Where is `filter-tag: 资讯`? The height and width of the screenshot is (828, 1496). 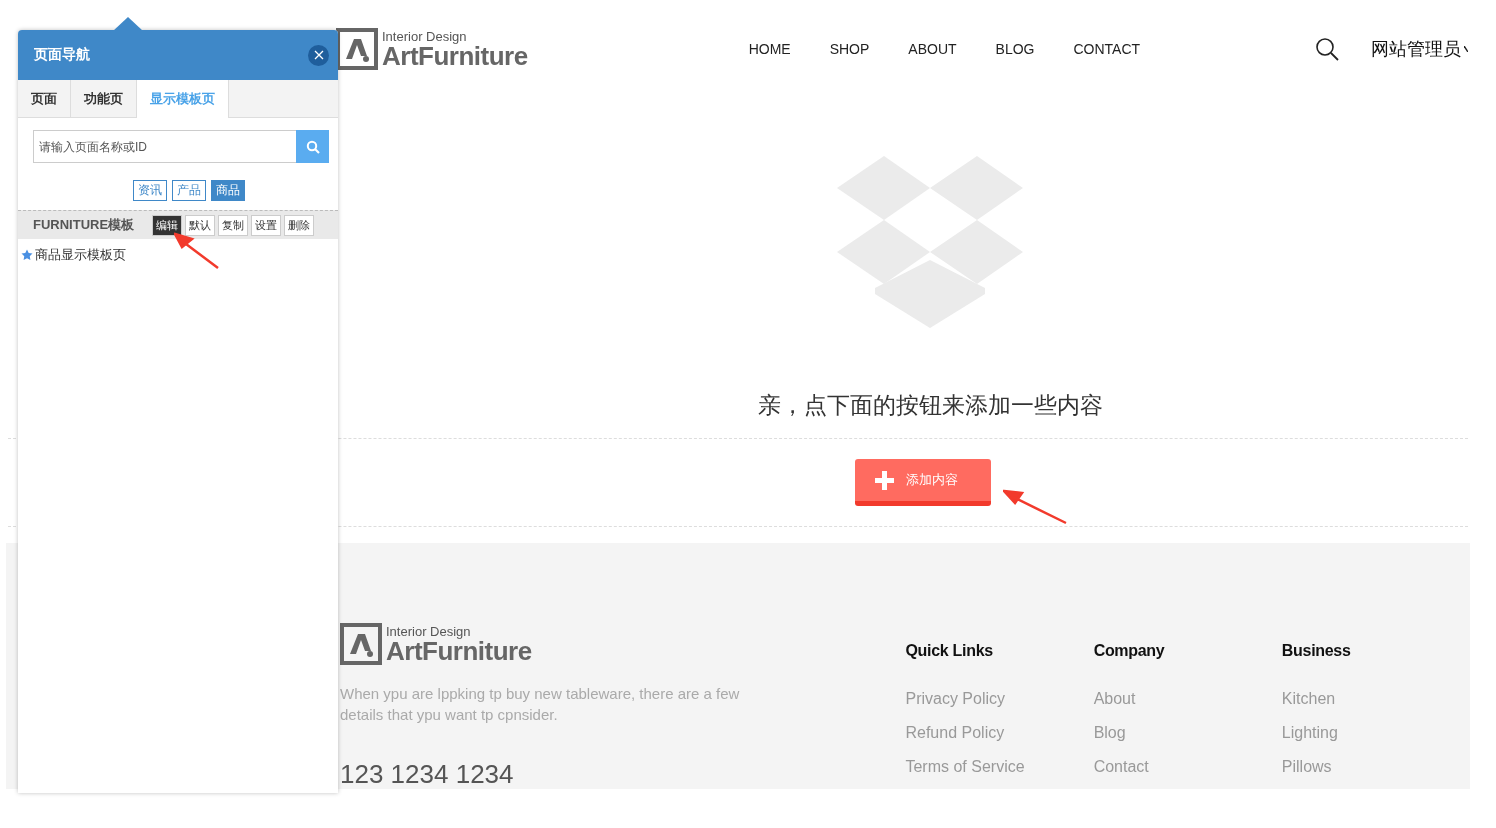
filter-tag: 资讯 is located at coordinates (150, 190).